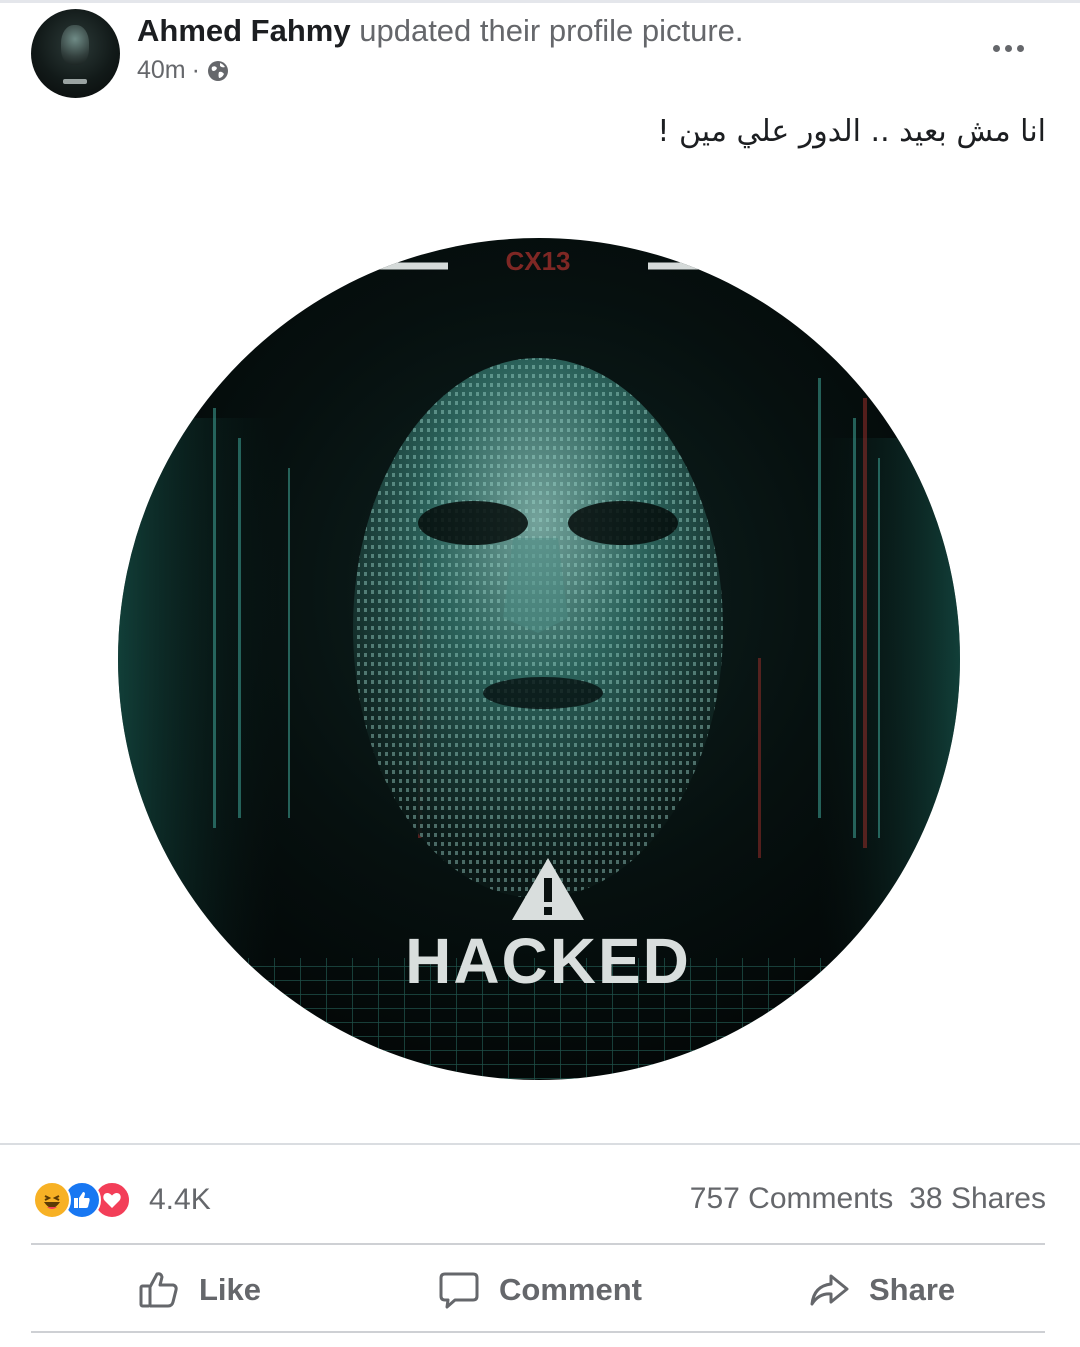 Image resolution: width=1080 pixels, height=1347 pixels. I want to click on share-button: Share, so click(881, 1290).